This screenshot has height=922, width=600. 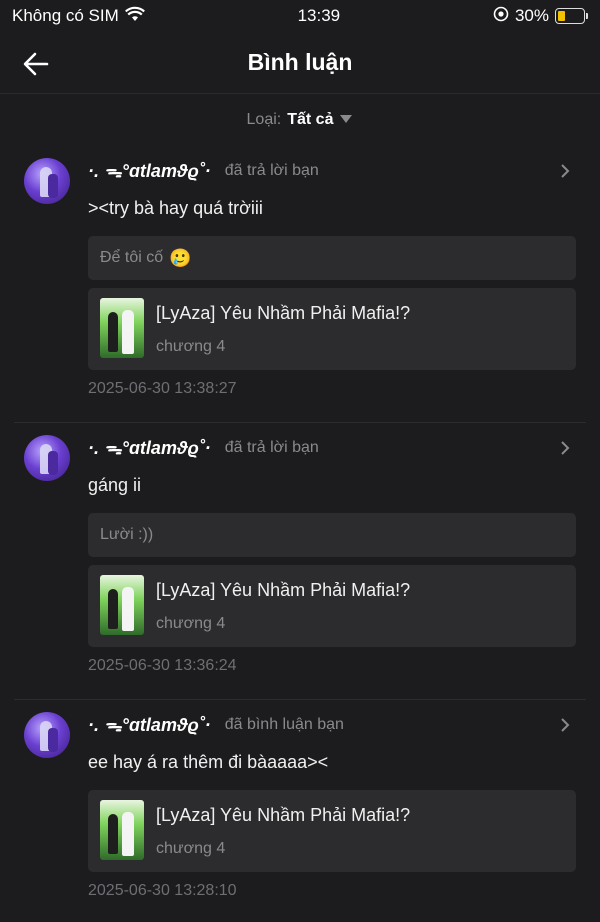 I want to click on back-arrow-icon, so click(x=36, y=64).